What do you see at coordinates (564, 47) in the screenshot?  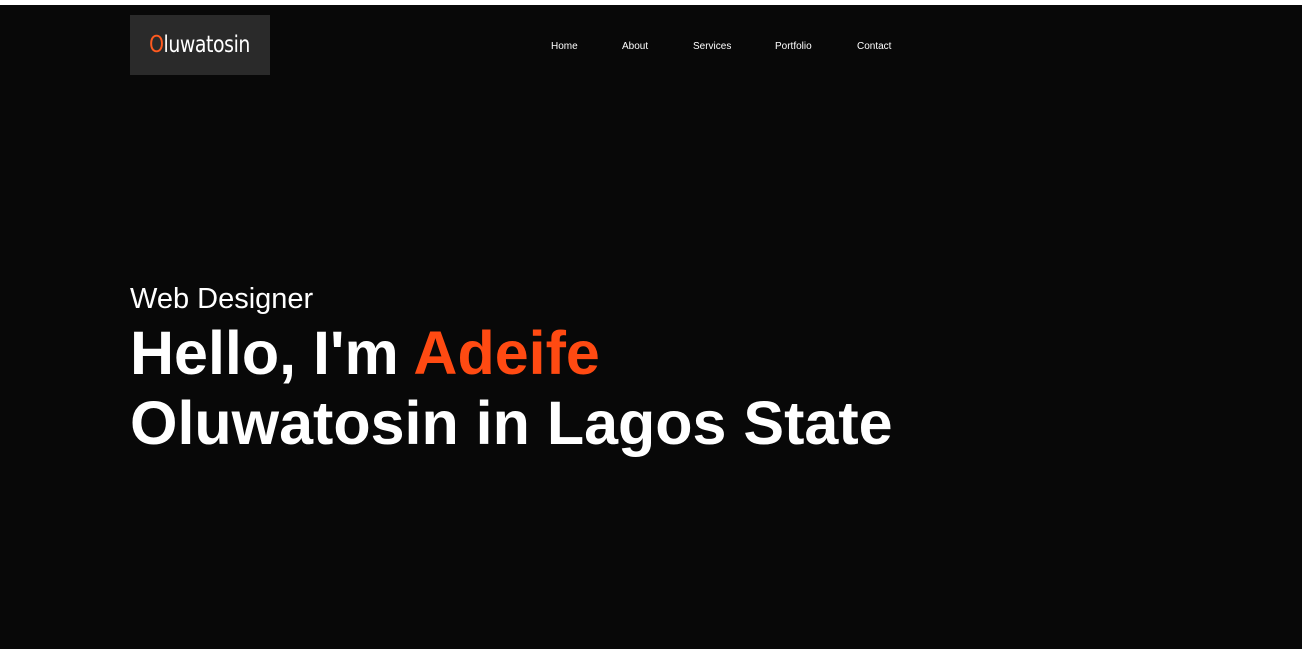 I see `nav-link-home: Home` at bounding box center [564, 47].